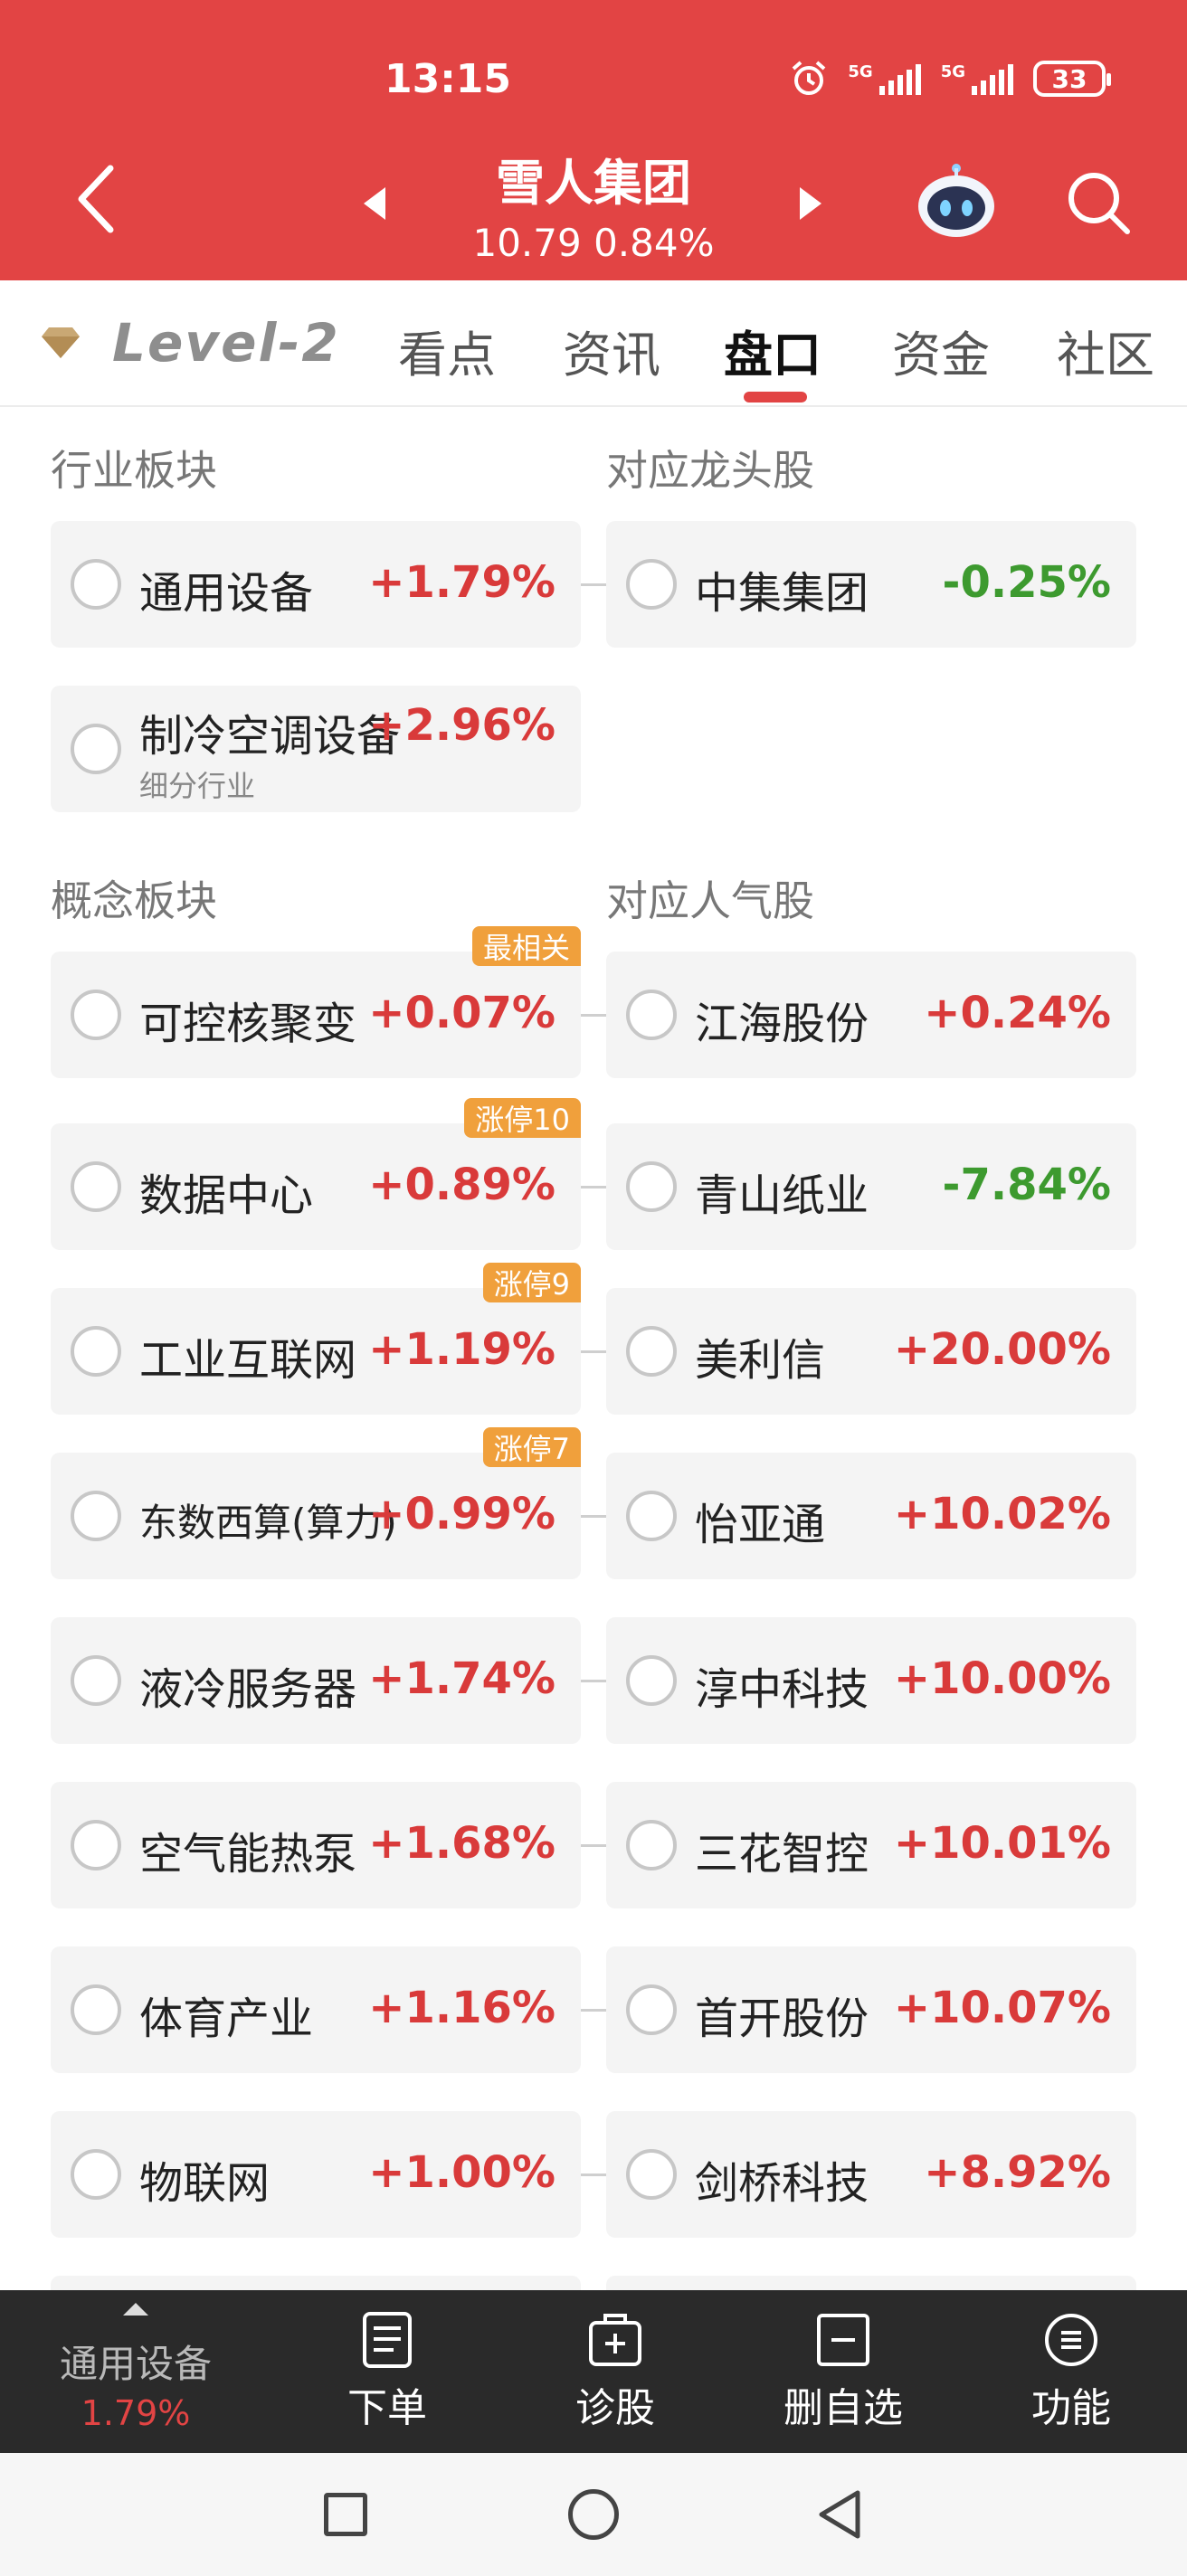 Image resolution: width=1187 pixels, height=2576 pixels. I want to click on popular-stock-name: 剑桥科技, so click(782, 2184).